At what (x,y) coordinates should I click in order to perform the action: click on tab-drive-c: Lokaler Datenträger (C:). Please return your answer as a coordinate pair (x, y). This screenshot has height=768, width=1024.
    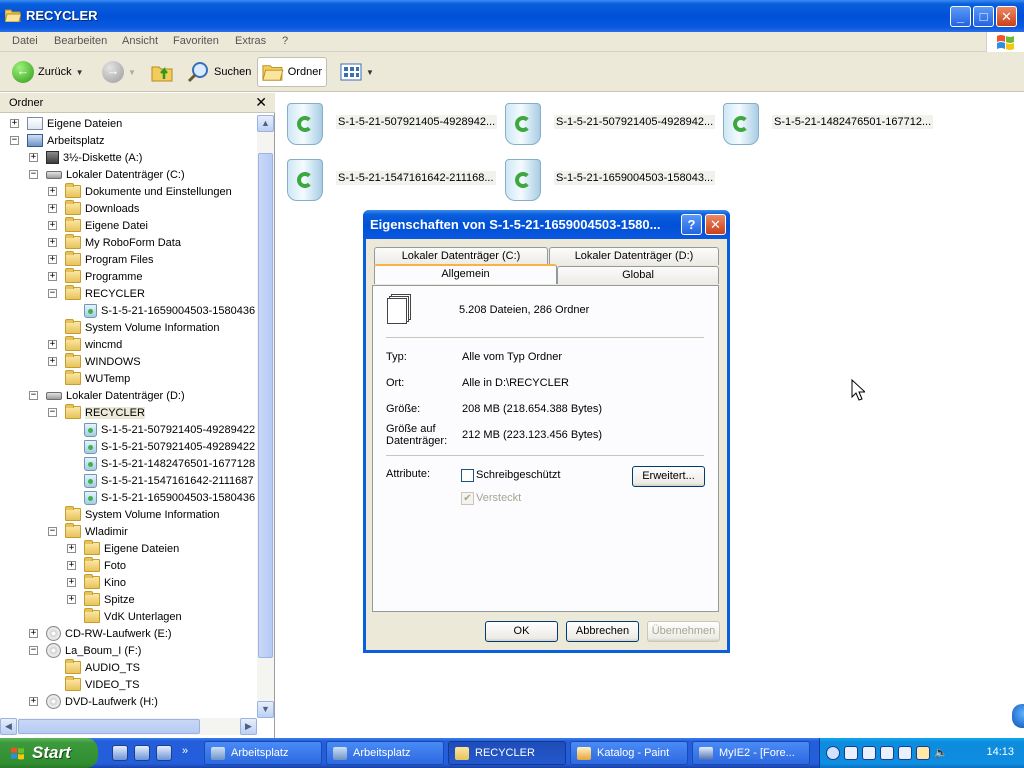
    Looking at the image, I should click on (461, 256).